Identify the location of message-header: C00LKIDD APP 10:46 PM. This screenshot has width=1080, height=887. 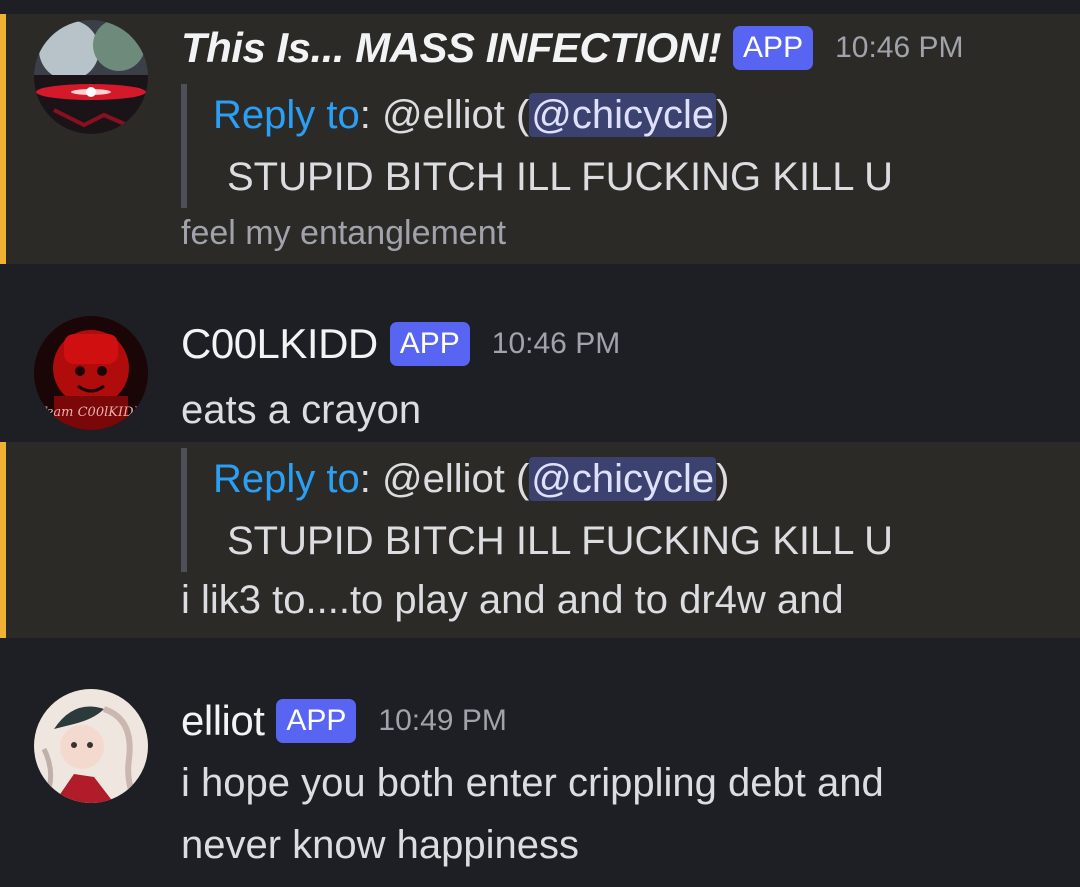
(400, 344).